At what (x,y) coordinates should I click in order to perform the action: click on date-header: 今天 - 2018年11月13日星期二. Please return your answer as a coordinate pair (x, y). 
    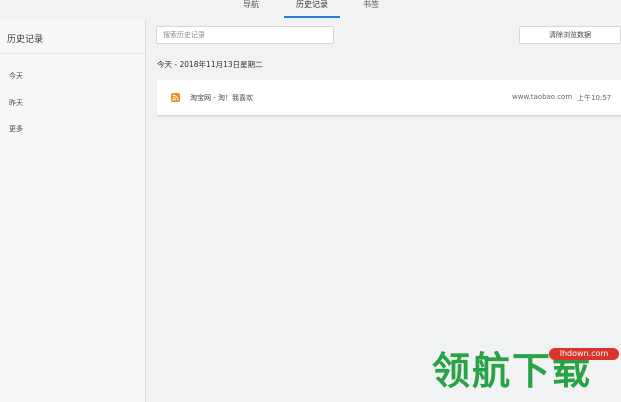
    Looking at the image, I should click on (210, 64).